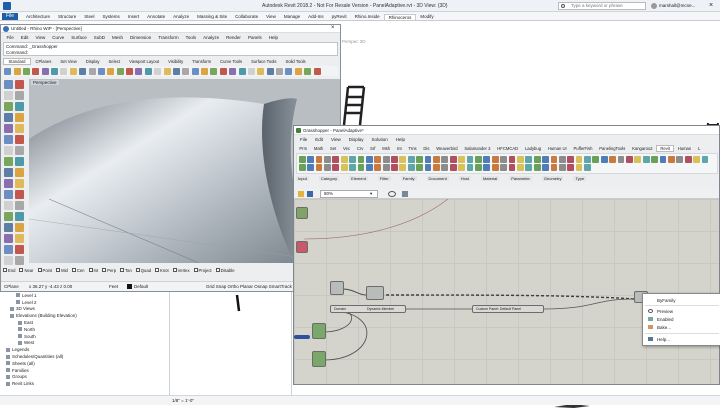 This screenshot has height=409, width=720. Describe the element at coordinates (426, 148) in the screenshot. I see `gh-tab-dis: Dis` at that location.